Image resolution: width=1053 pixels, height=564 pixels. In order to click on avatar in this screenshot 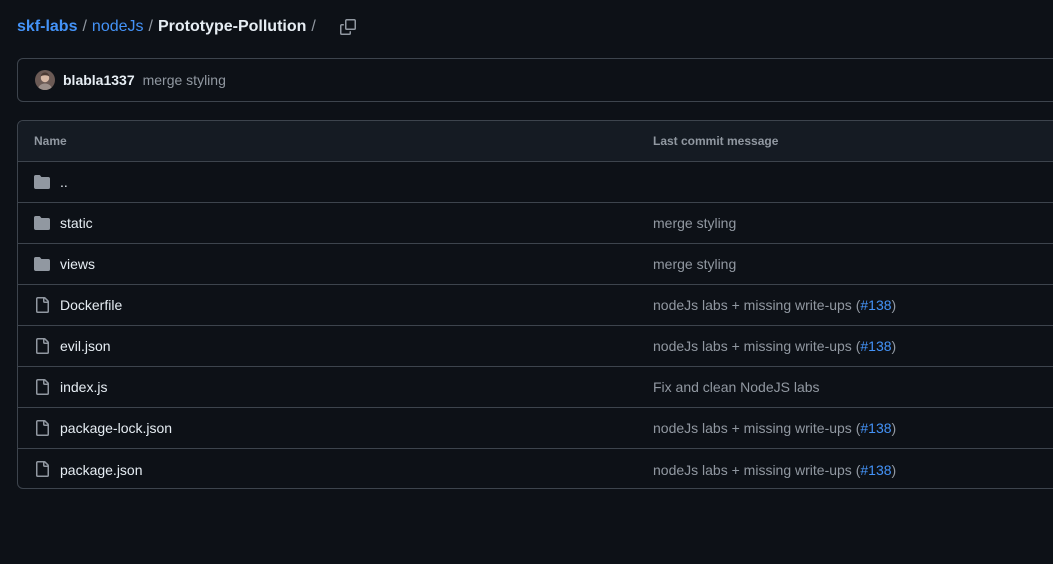, I will do `click(45, 80)`.